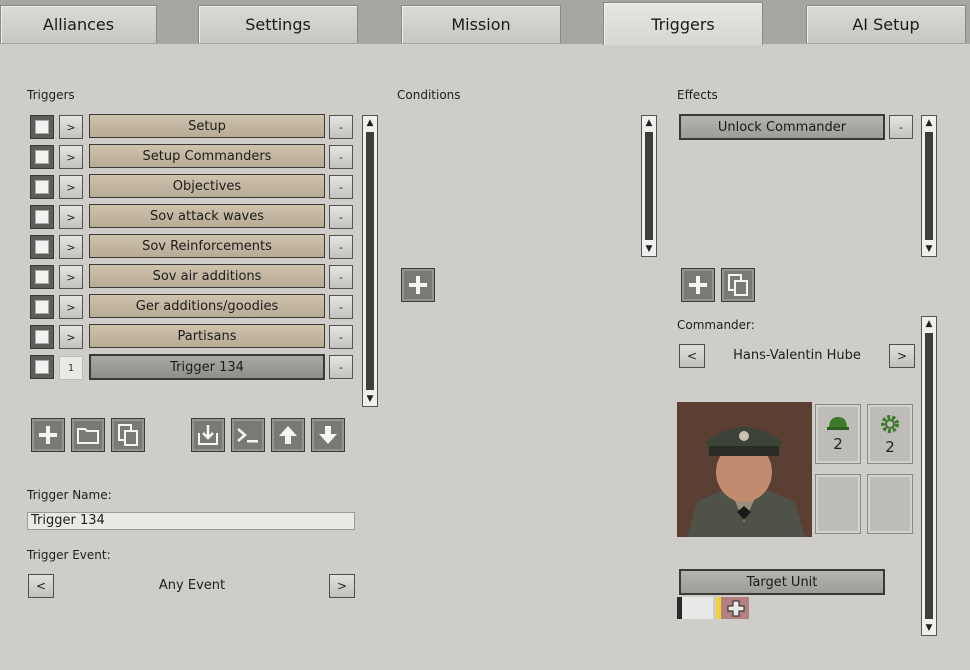 The height and width of the screenshot is (670, 970). I want to click on tab-mission: Mission, so click(481, 24).